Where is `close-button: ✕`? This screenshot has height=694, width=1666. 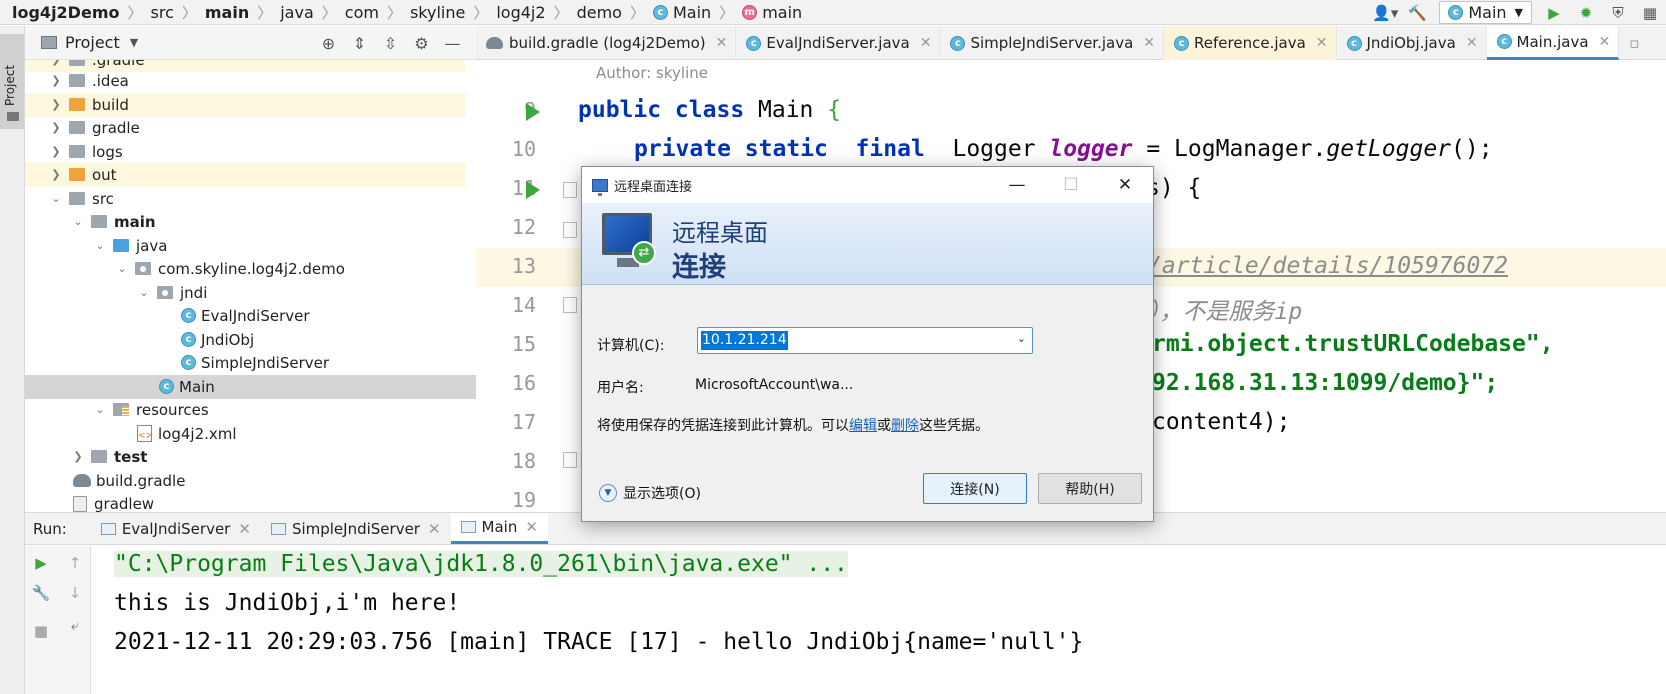 close-button: ✕ is located at coordinates (1125, 185).